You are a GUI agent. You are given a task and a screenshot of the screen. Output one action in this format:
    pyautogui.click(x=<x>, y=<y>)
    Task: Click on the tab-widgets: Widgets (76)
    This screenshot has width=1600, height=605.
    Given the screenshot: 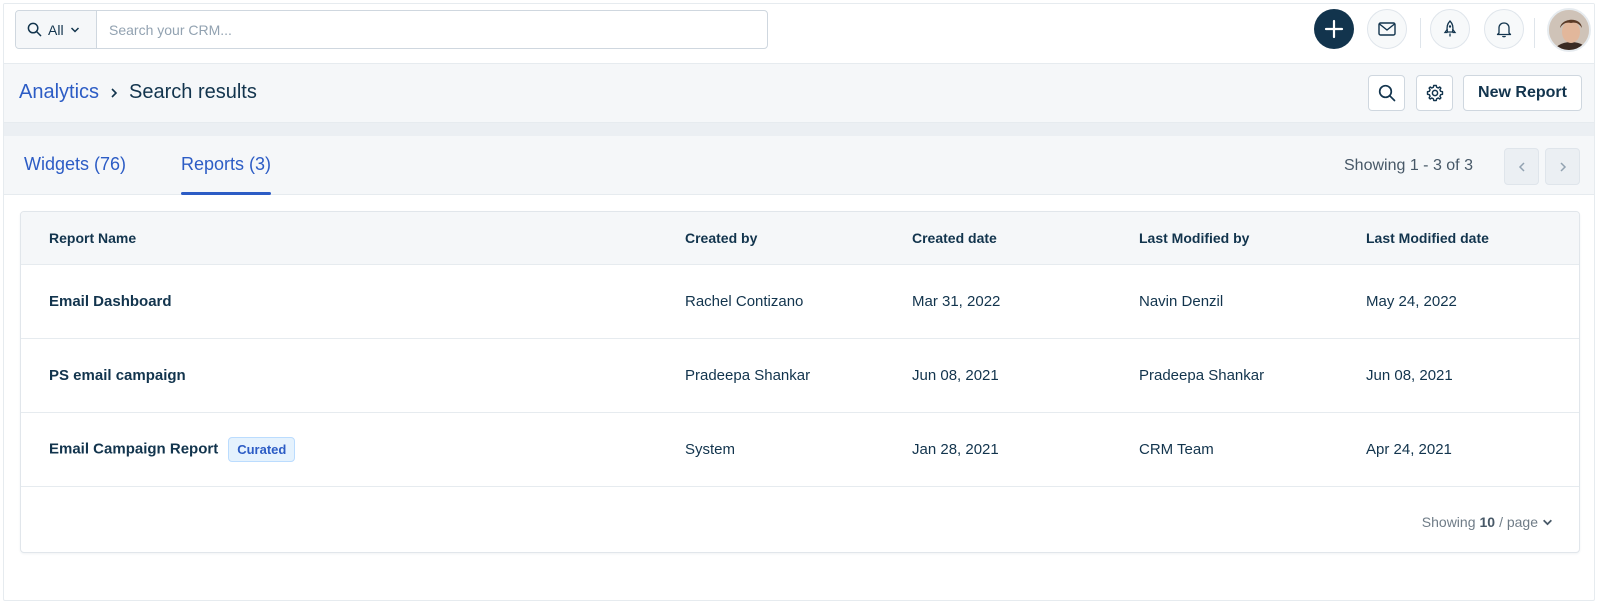 What is the action you would take?
    pyautogui.click(x=75, y=174)
    